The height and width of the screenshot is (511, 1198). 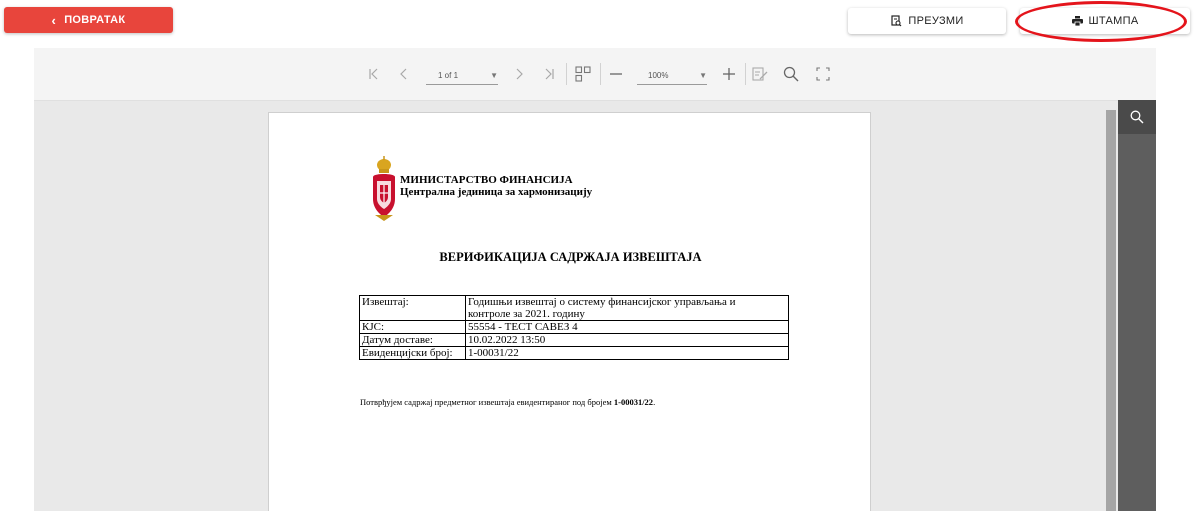 I want to click on annotate-icon, so click(x=760, y=74).